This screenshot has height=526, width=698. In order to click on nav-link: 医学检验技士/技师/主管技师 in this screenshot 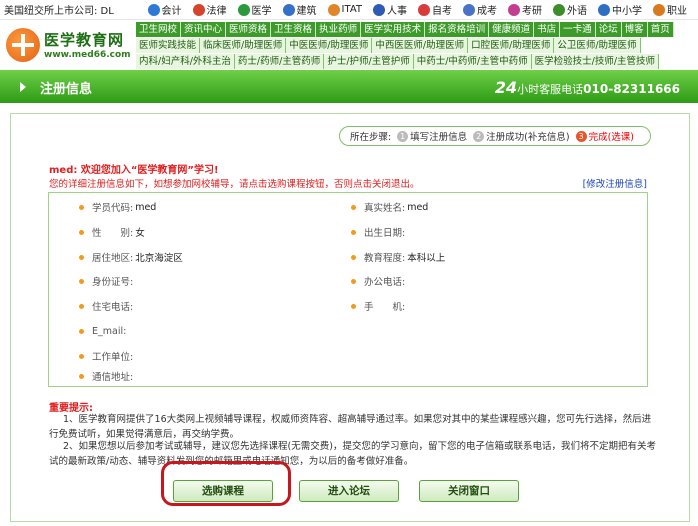, I will do `click(595, 61)`.